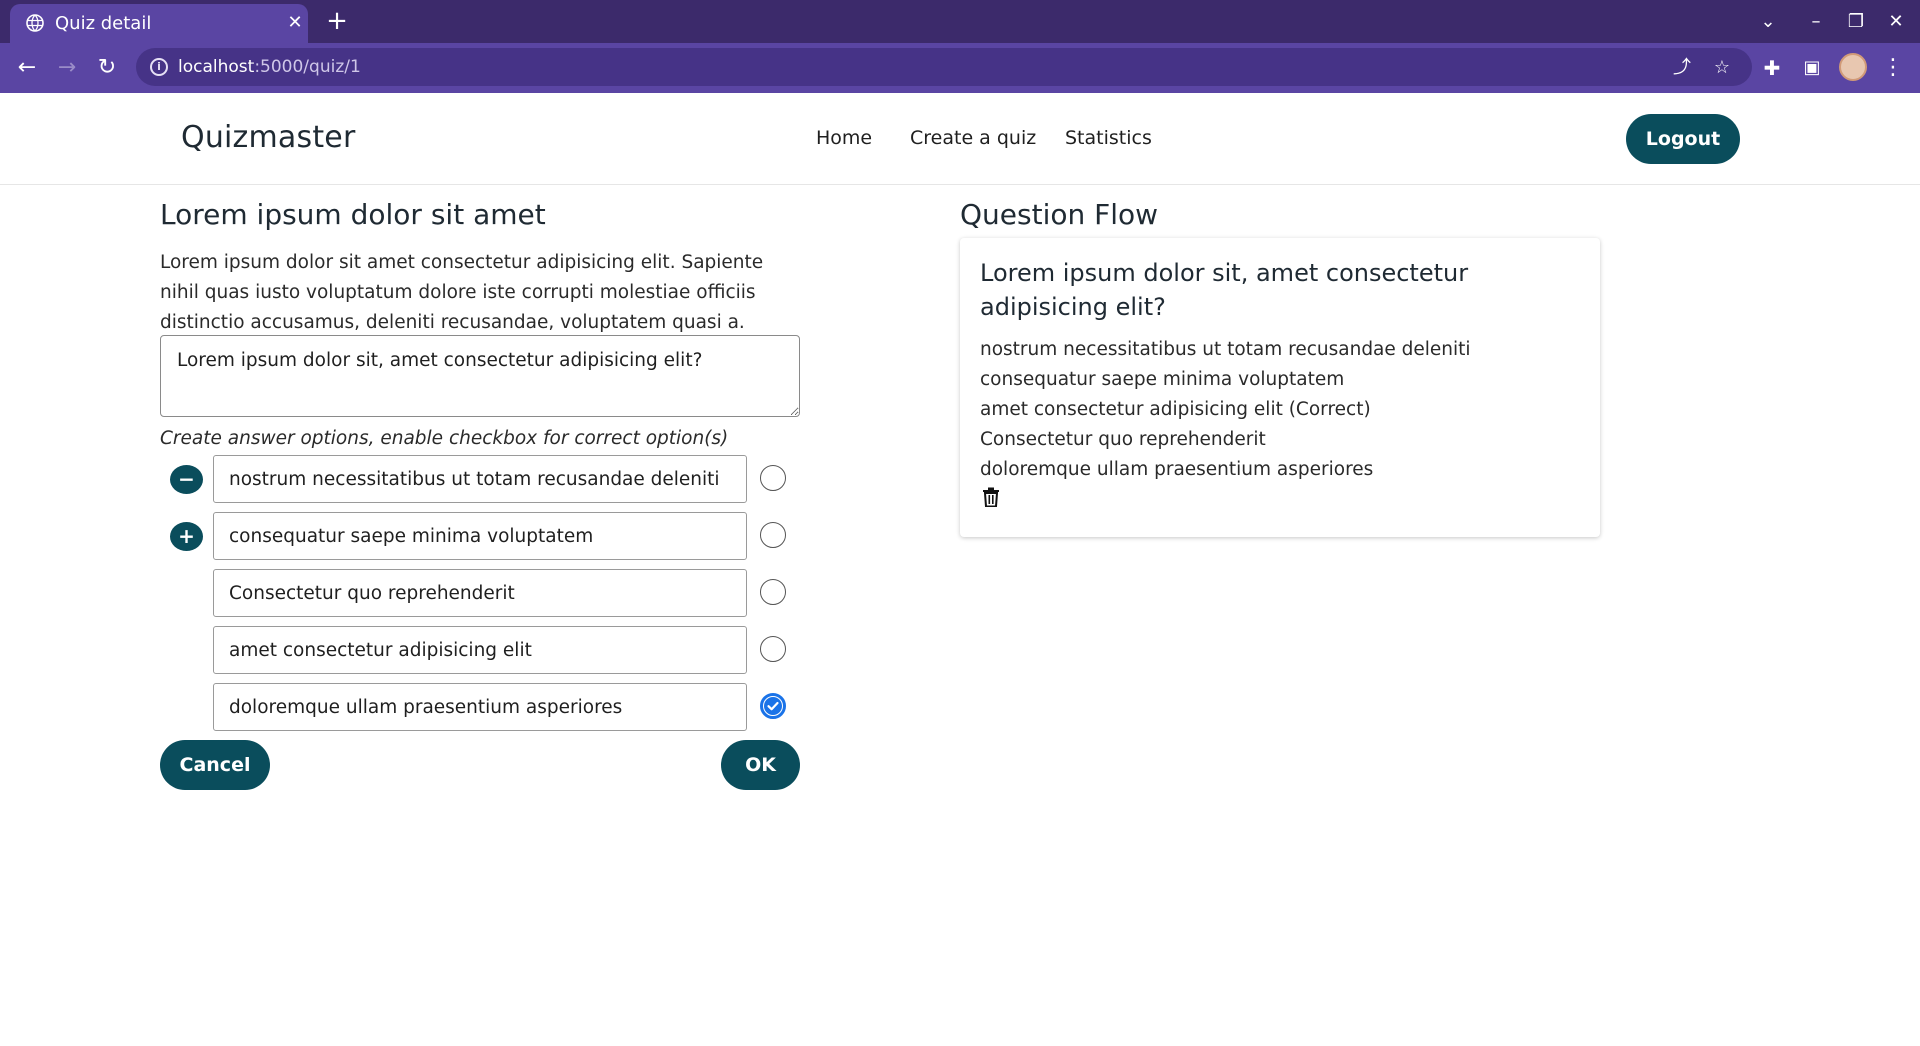  Describe the element at coordinates (215, 765) in the screenshot. I see `cancel-button: Cancel` at that location.